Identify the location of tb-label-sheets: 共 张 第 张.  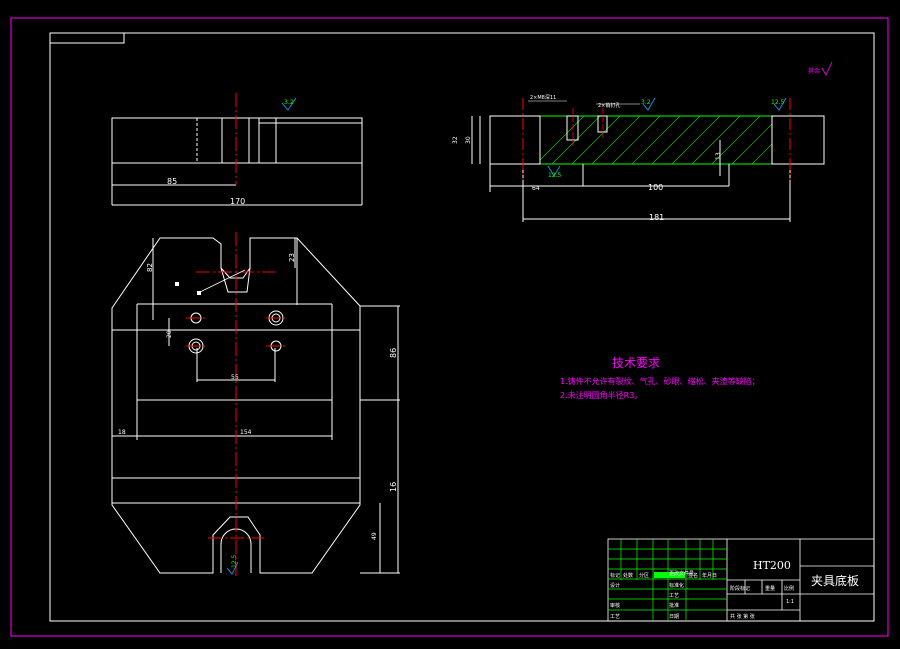
(742, 616).